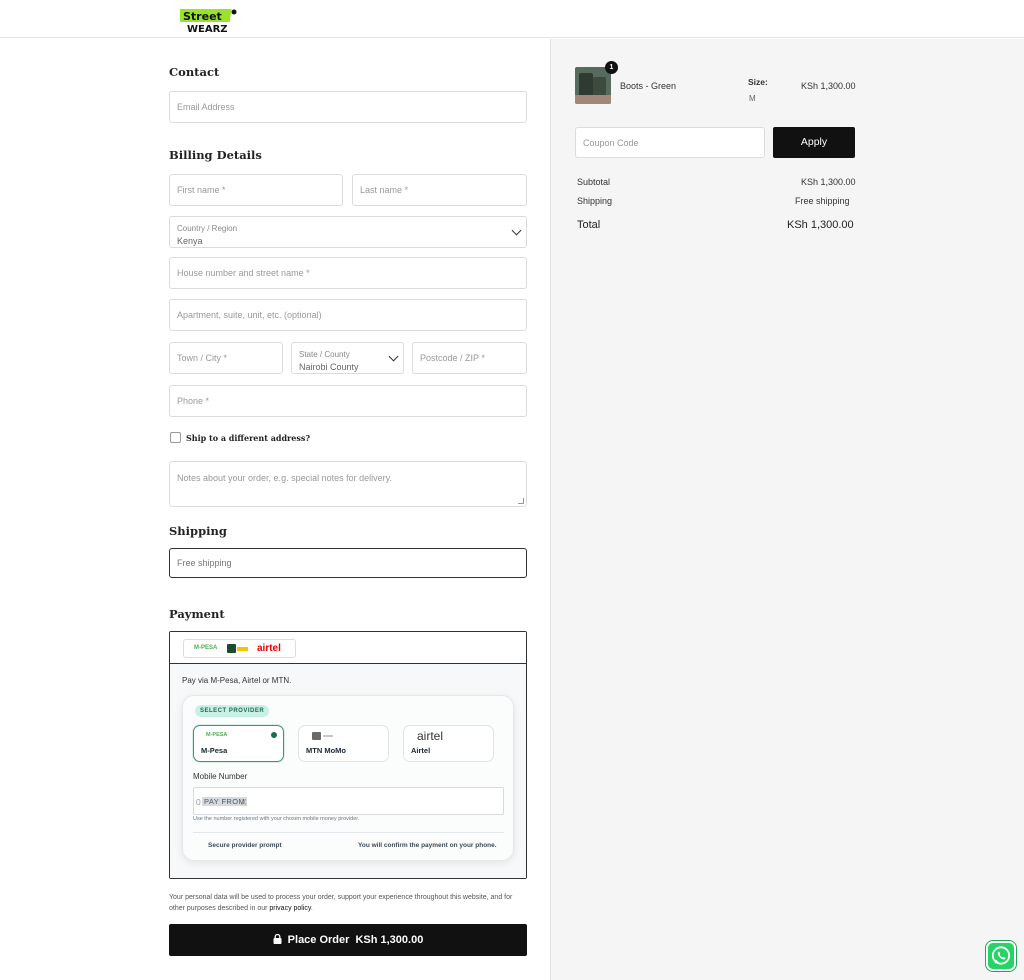 The width and height of the screenshot is (1024, 980). I want to click on state-select: State / County Nairobi County, so click(347, 358).